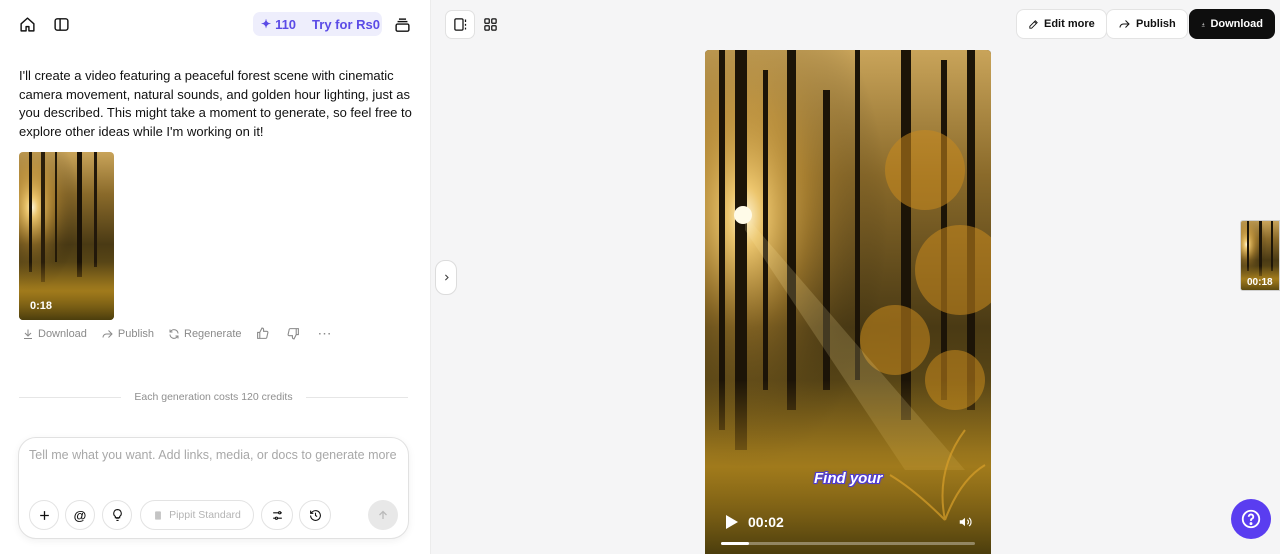  I want to click on prompt-composer: @ Pippit Standard, so click(213, 488).